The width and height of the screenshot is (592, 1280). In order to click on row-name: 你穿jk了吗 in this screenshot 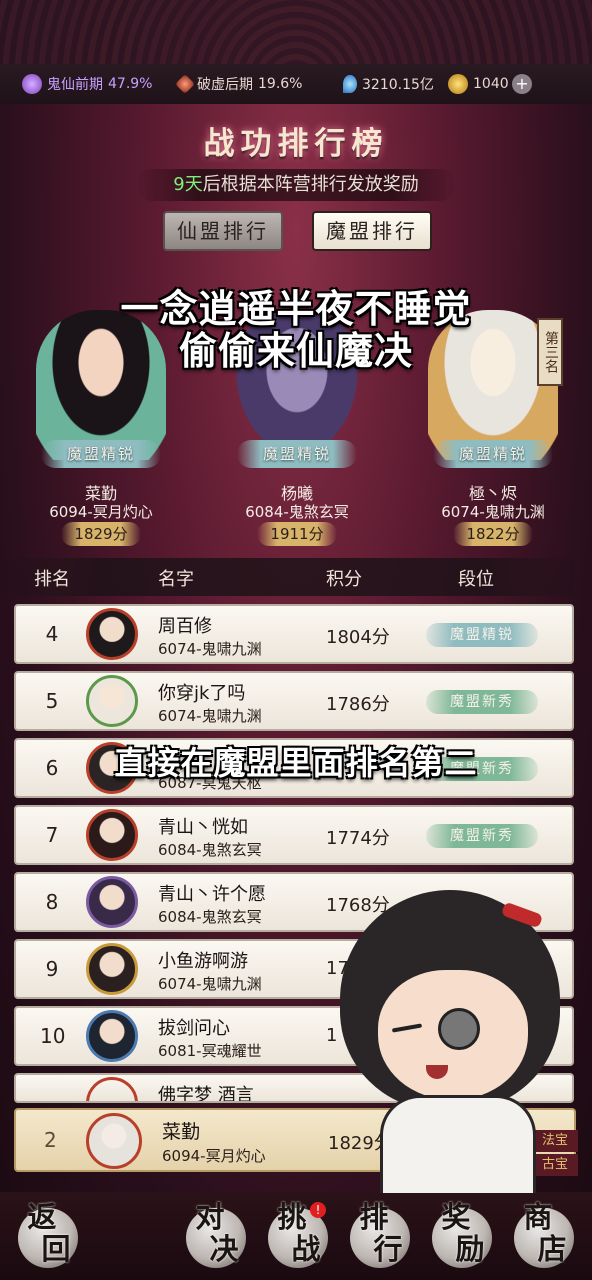, I will do `click(202, 693)`.